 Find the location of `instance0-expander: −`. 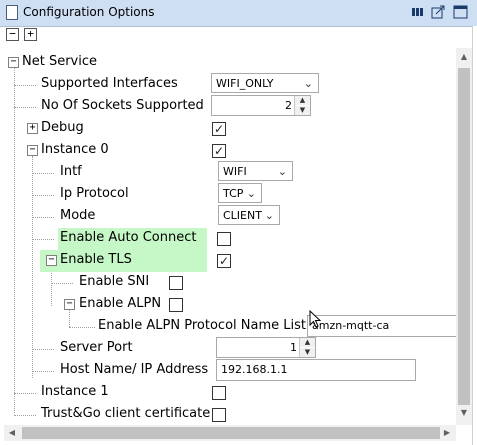

instance0-expander: − is located at coordinates (32, 150).